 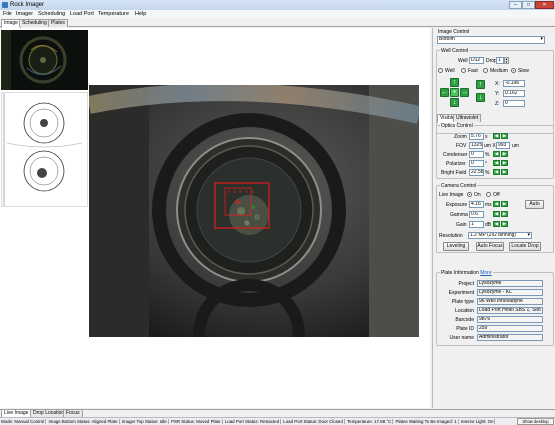 What do you see at coordinates (83, 421) in the screenshot?
I see `status-image-bottom: Image Bottom Status: Aligned Plate` at bounding box center [83, 421].